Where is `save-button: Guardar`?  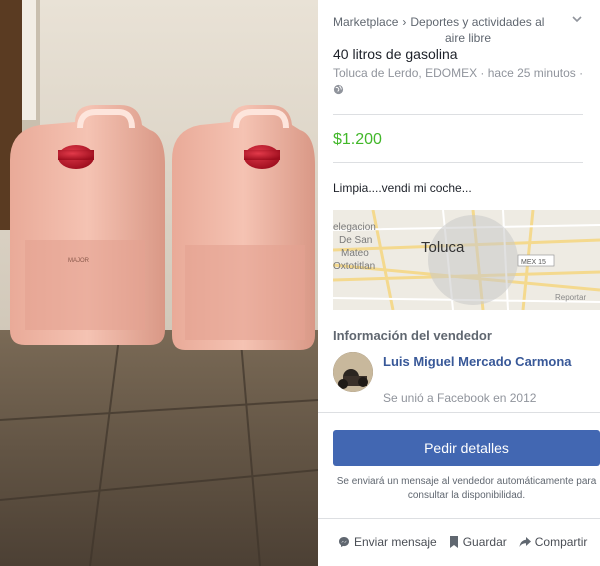
save-button: Guardar is located at coordinates (478, 542).